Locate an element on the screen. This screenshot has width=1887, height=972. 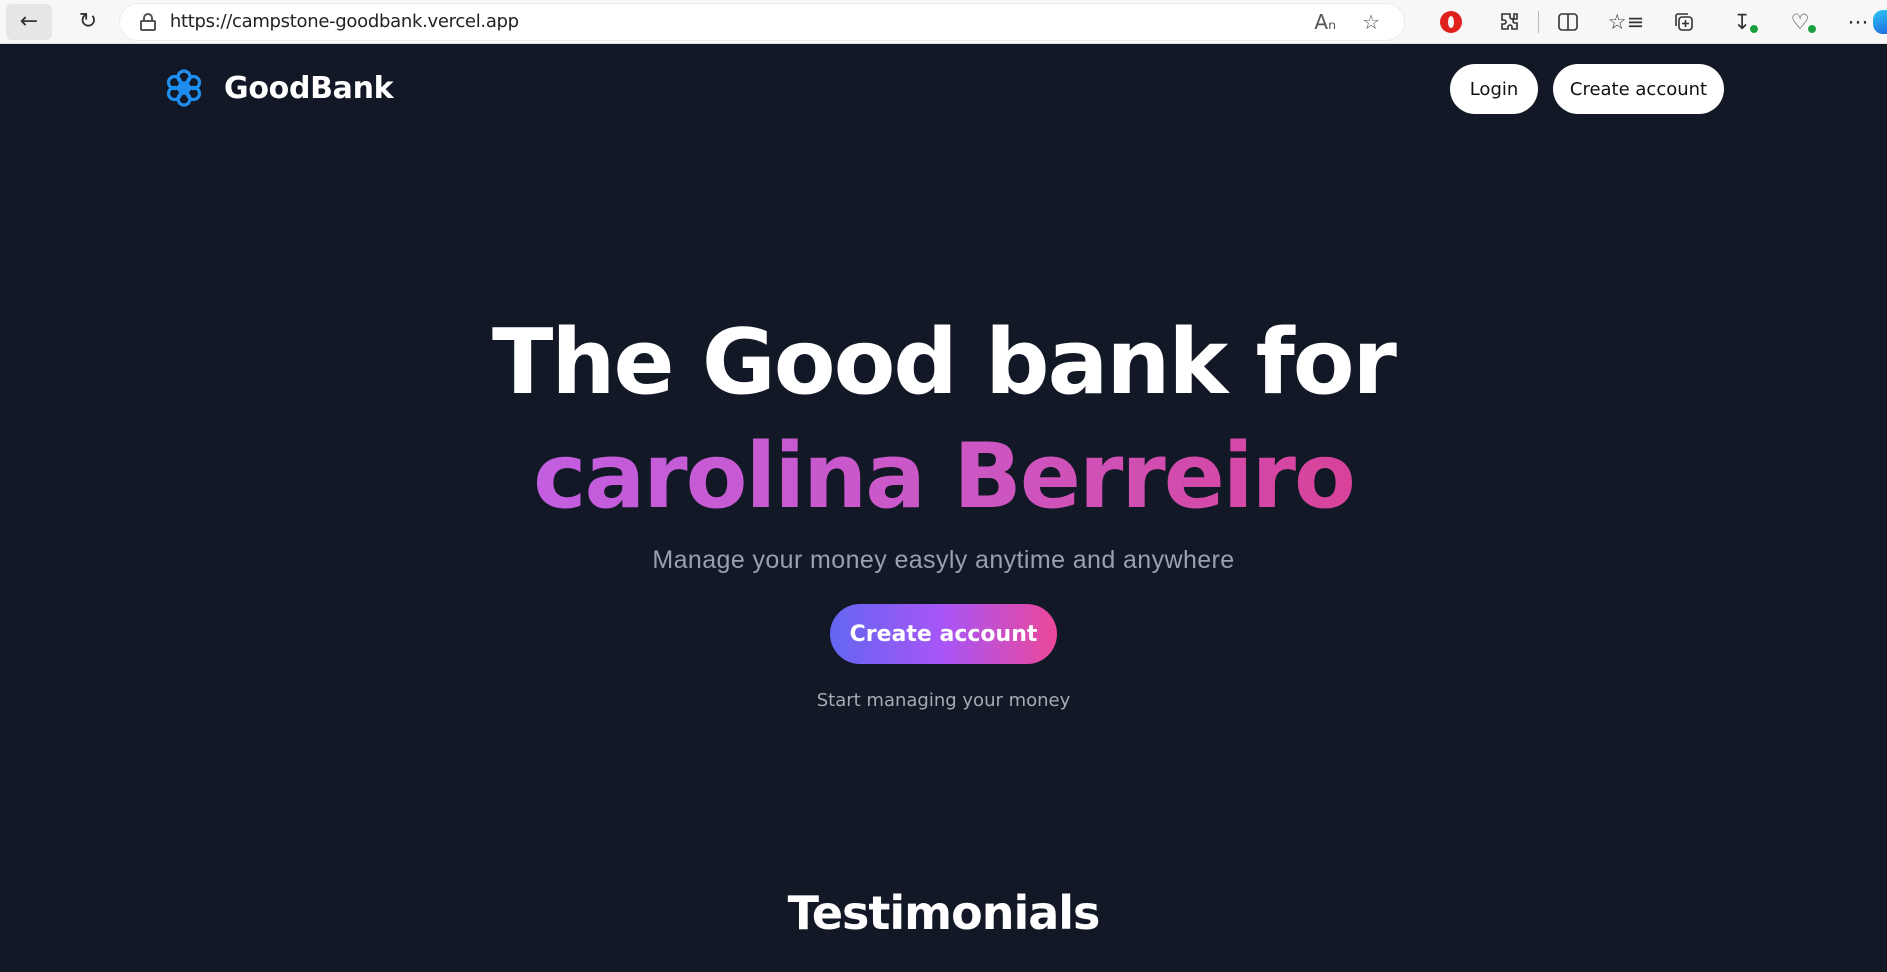
brand-logo: GoodBank is located at coordinates (279, 88).